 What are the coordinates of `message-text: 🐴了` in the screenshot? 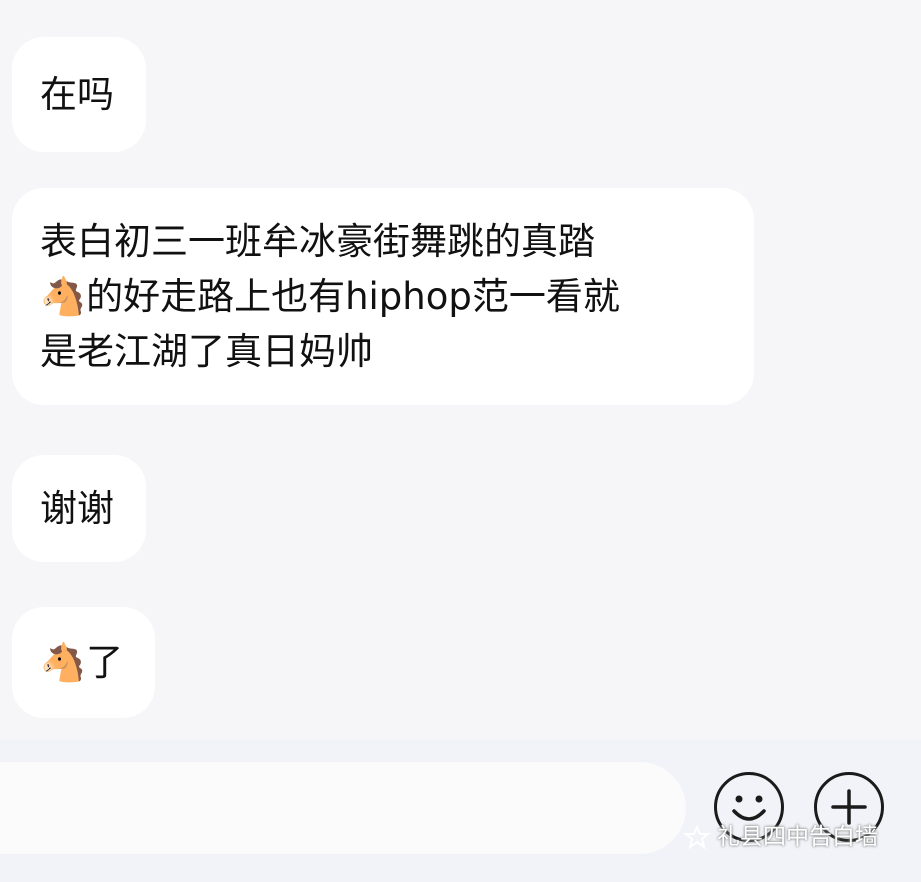 It's located at (82, 662).